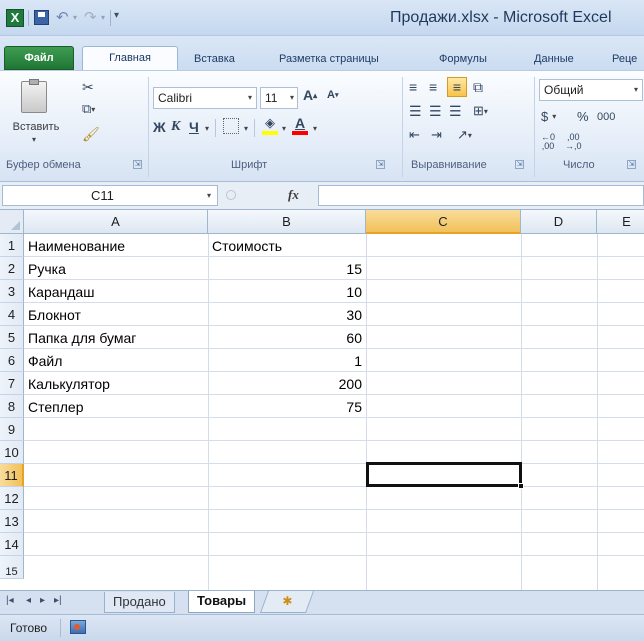  What do you see at coordinates (88, 109) in the screenshot?
I see `copy-icon: ⧉ ▾` at bounding box center [88, 109].